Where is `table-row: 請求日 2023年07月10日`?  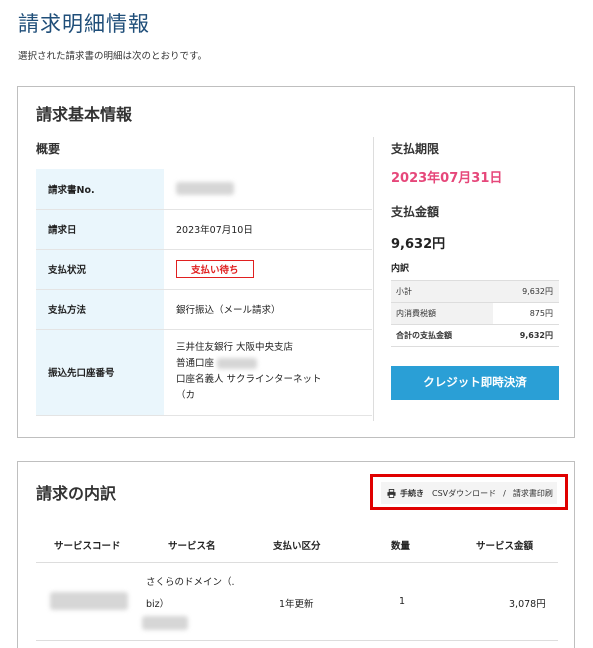
table-row: 請求日 2023年07月10日 is located at coordinates (204, 229).